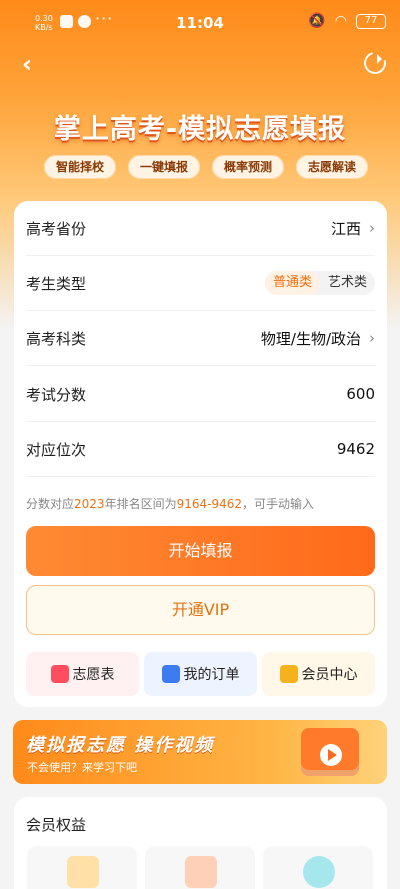 This screenshot has width=400, height=889. I want to click on chip-one-click: 一键填报, so click(164, 167).